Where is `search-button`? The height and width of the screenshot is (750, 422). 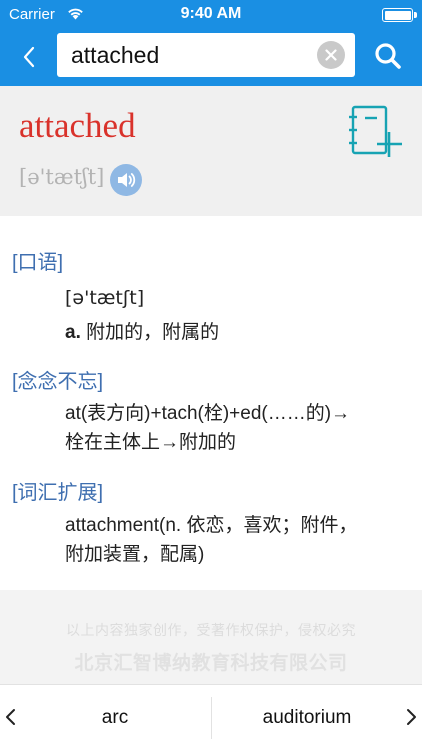
search-button is located at coordinates (388, 56).